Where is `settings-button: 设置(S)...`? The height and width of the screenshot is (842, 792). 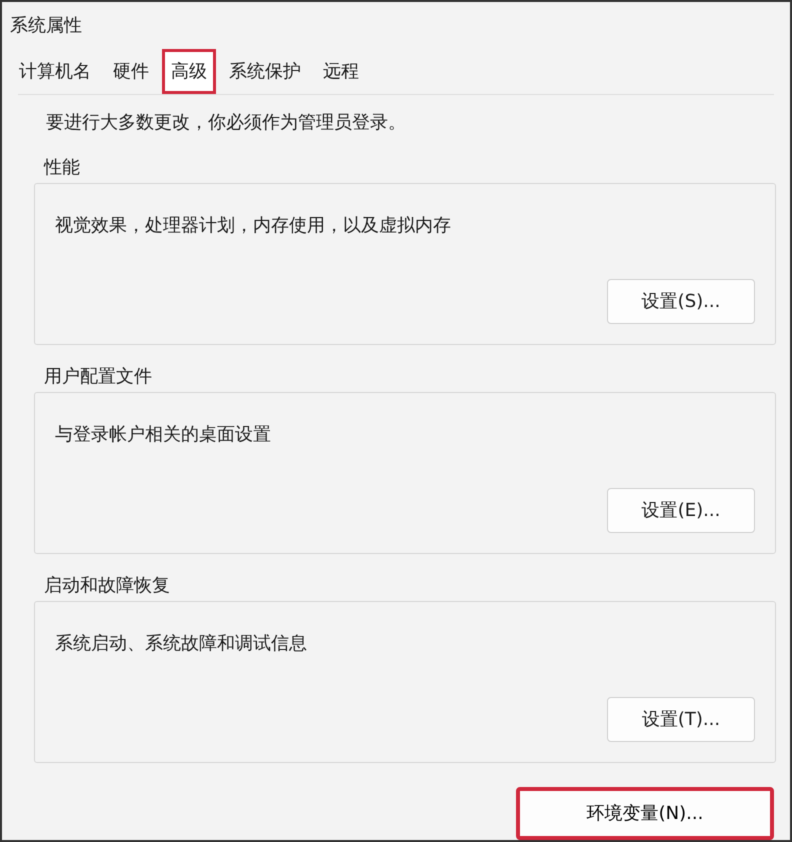
settings-button: 设置(S)... is located at coordinates (681, 301).